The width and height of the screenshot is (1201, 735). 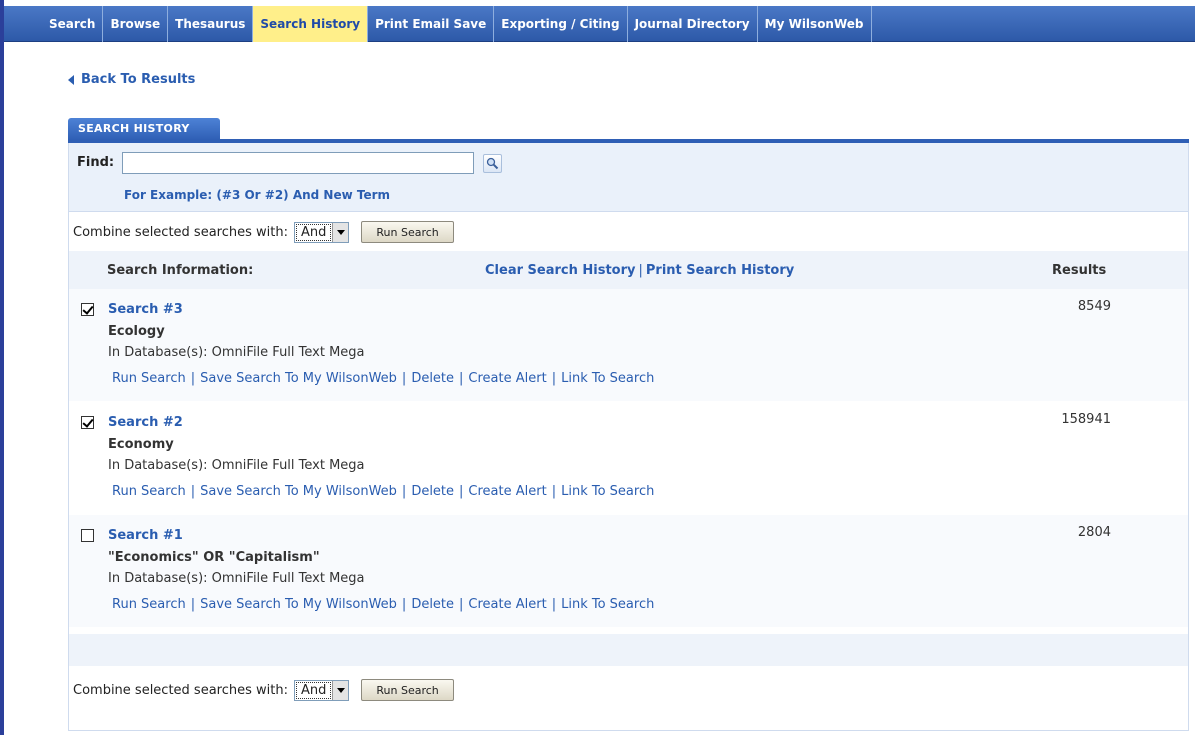 What do you see at coordinates (431, 24) in the screenshot?
I see `tab-print-email-save: Print Email Save` at bounding box center [431, 24].